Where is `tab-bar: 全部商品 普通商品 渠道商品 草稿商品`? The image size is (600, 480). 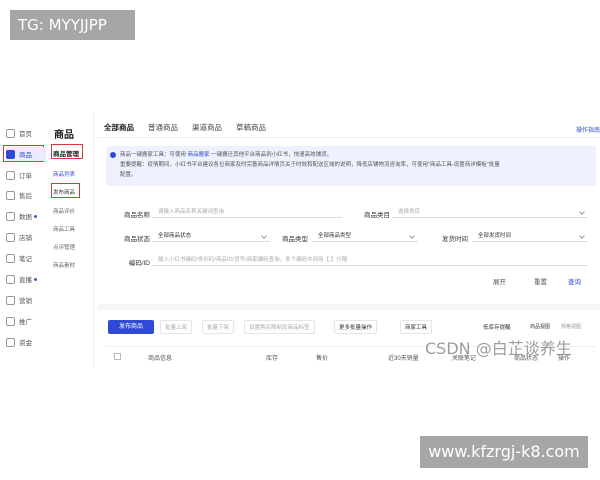
tab-bar: 全部商品 普通商品 渠道商品 草稿商品 is located at coordinates (185, 130).